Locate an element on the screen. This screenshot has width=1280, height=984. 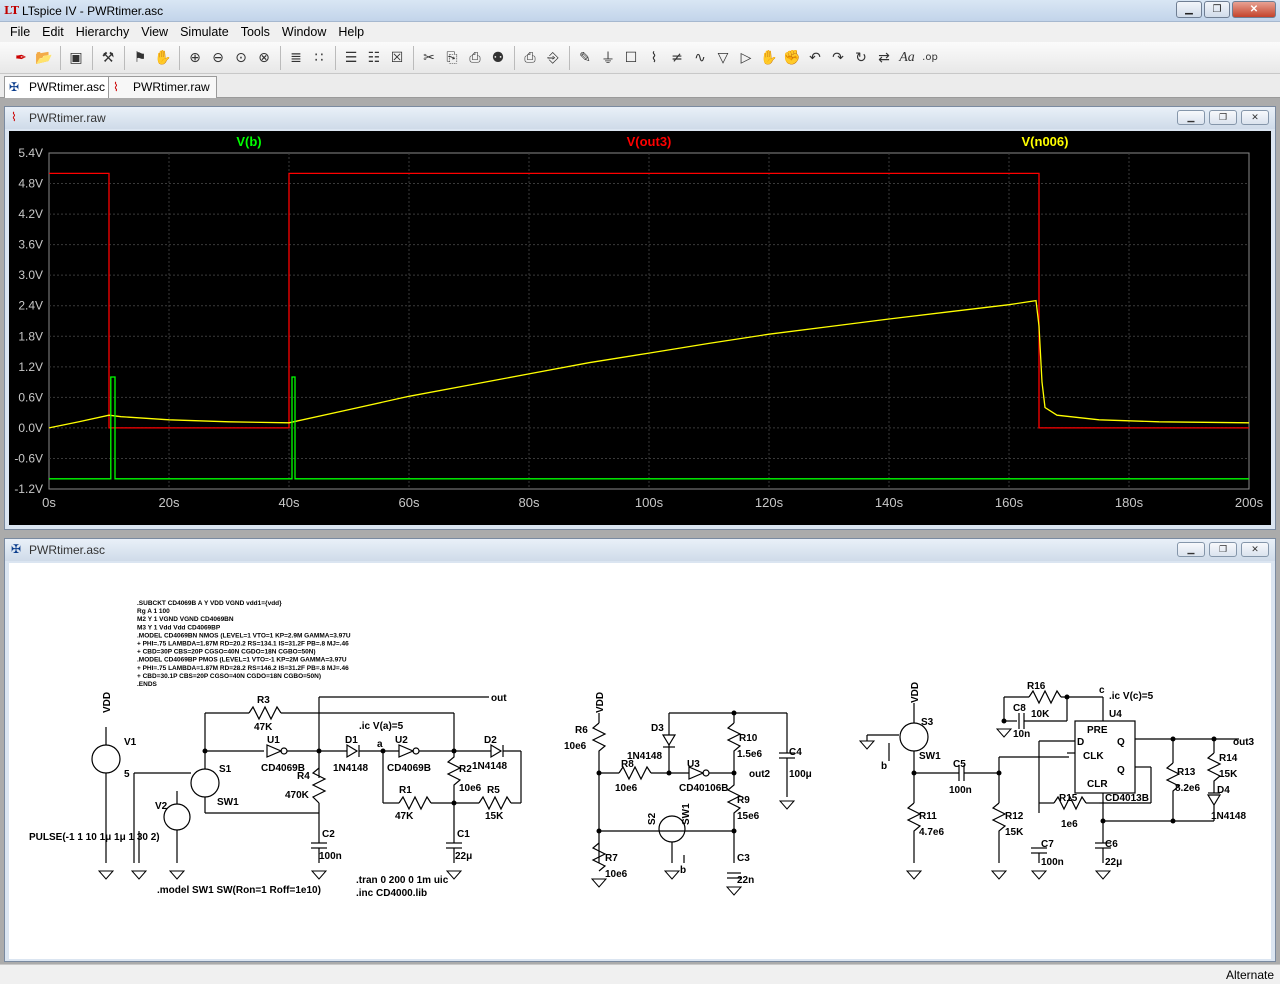
save-icon: ▣ is located at coordinates (76, 58).